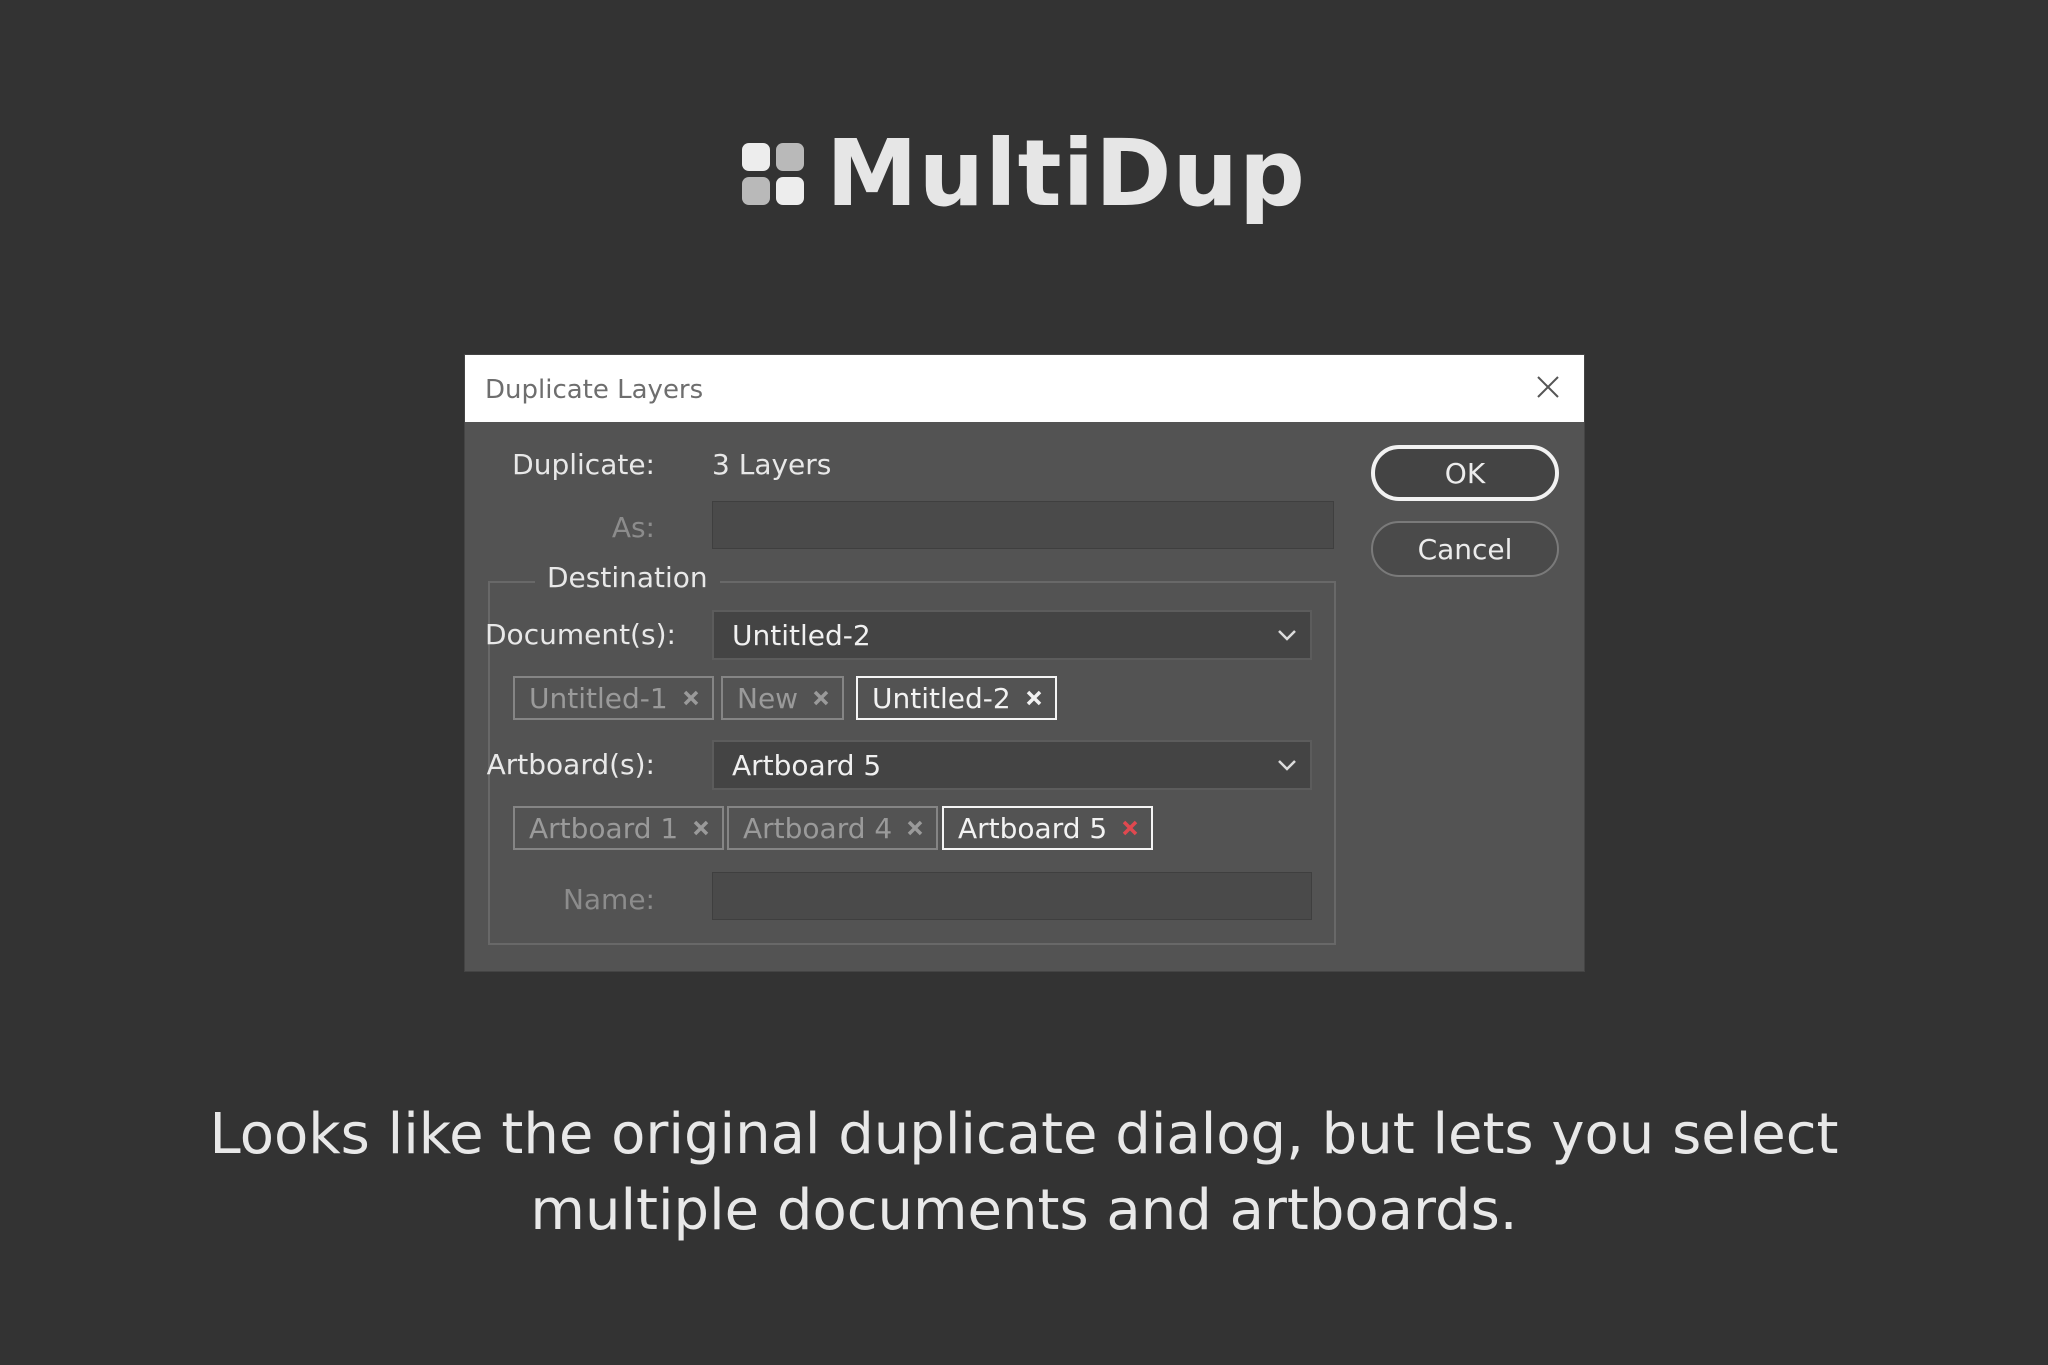 This screenshot has width=2048, height=1365. I want to click on chip-label: Untitled-1, so click(598, 698).